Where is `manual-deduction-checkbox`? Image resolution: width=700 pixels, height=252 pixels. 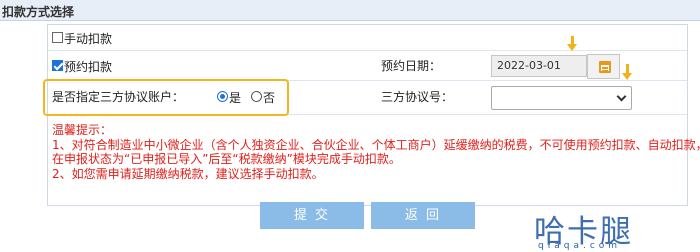
manual-deduction-checkbox is located at coordinates (57, 37).